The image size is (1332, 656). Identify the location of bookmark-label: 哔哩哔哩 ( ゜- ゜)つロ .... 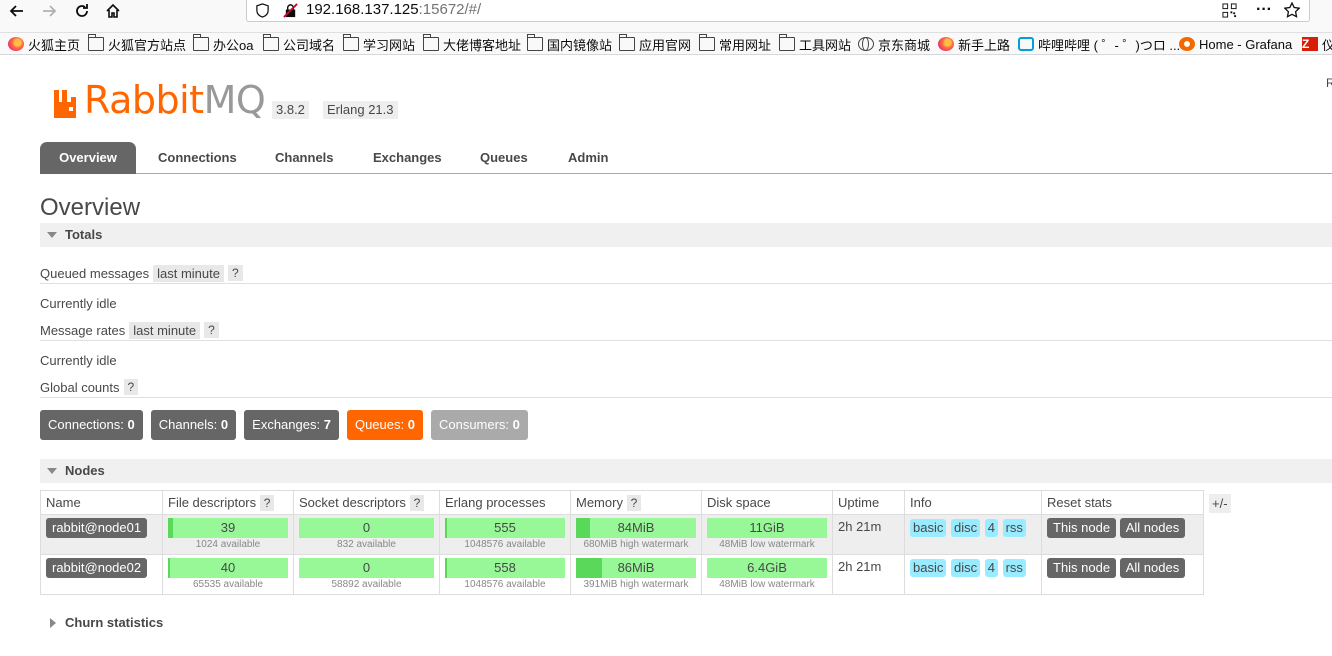
(1109, 45).